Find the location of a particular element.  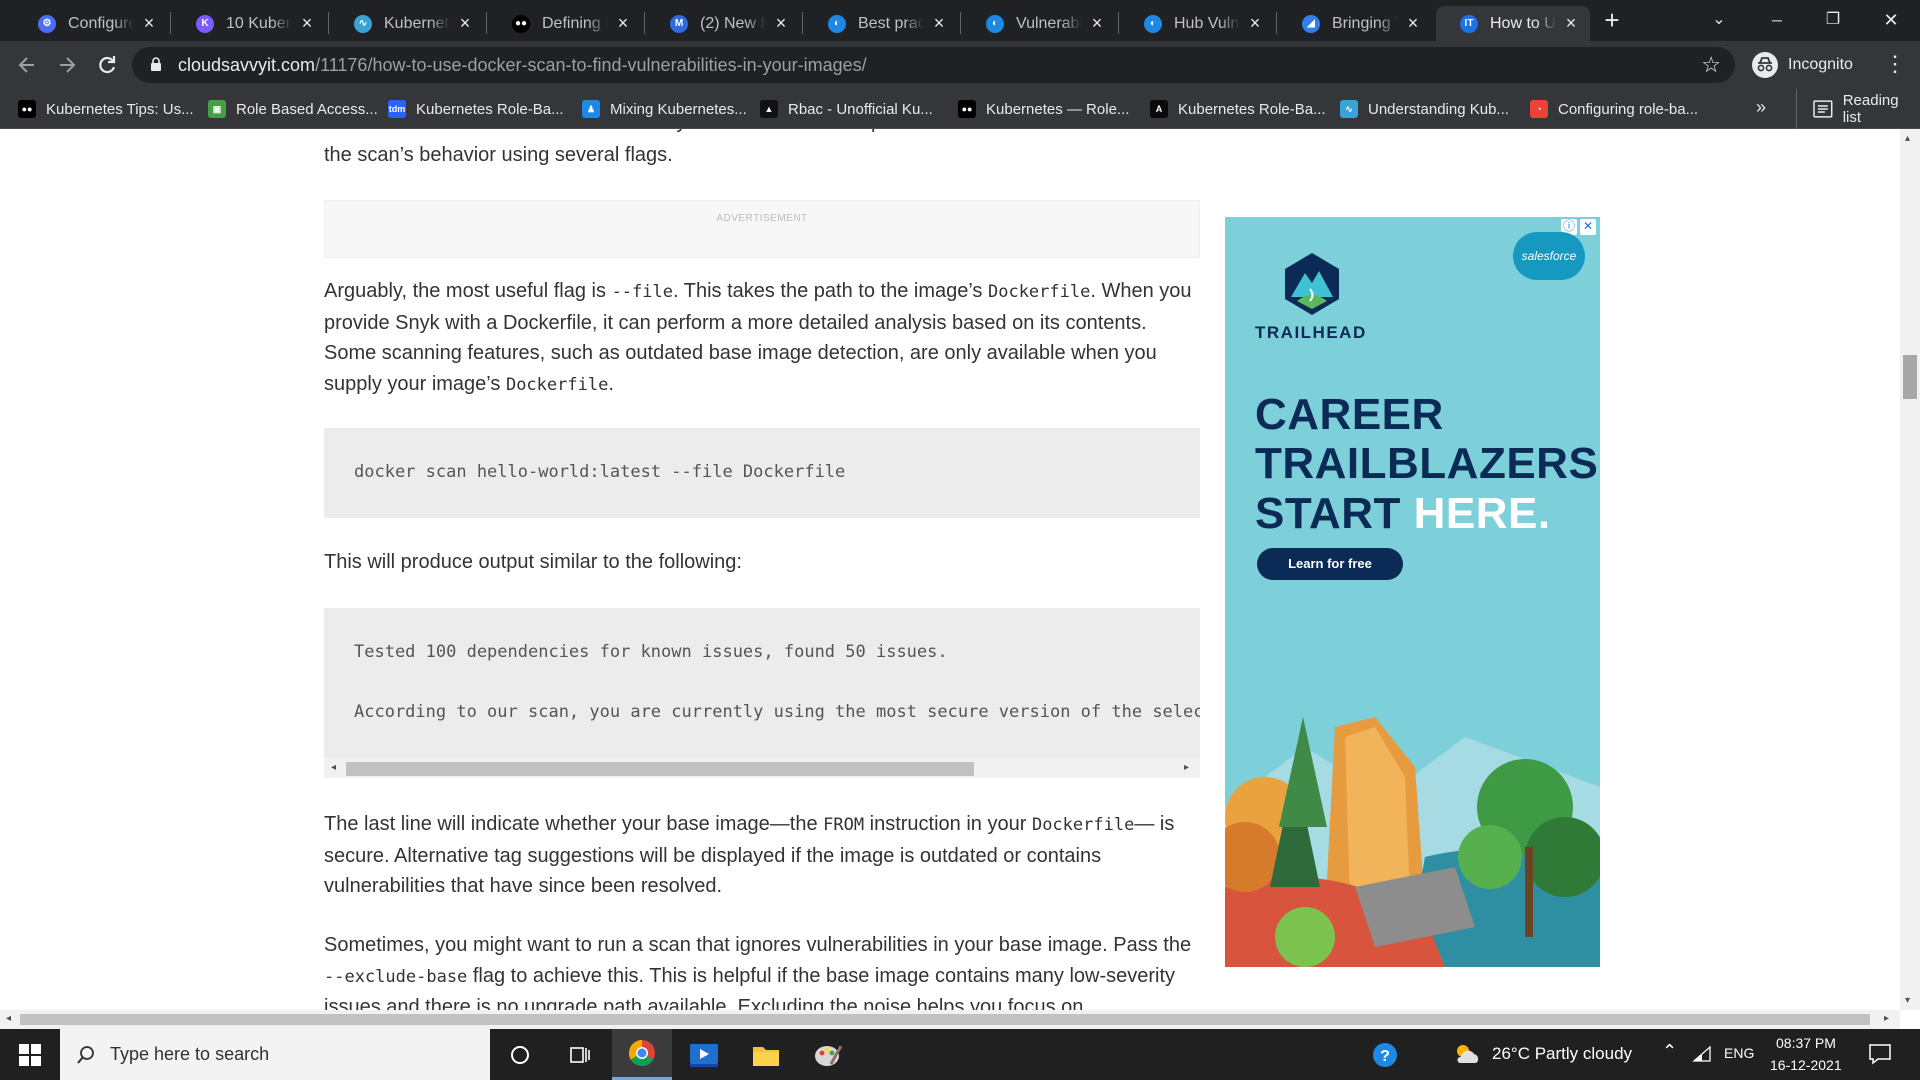

ad-close-icon: ✕ is located at coordinates (1588, 227).